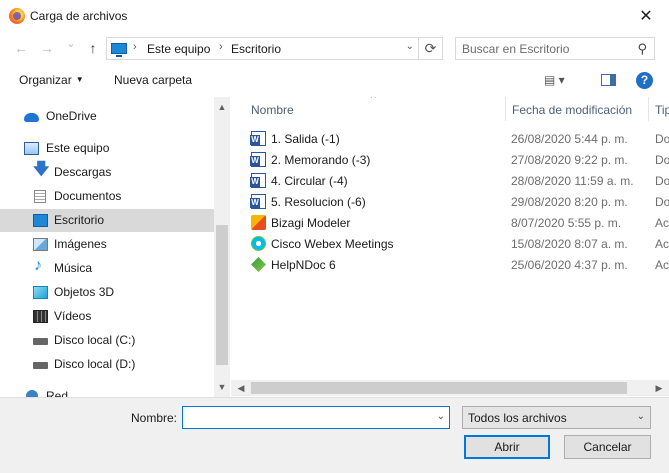  What do you see at coordinates (659, 388) in the screenshot?
I see `scroll-right-arrow-icon: ▶` at bounding box center [659, 388].